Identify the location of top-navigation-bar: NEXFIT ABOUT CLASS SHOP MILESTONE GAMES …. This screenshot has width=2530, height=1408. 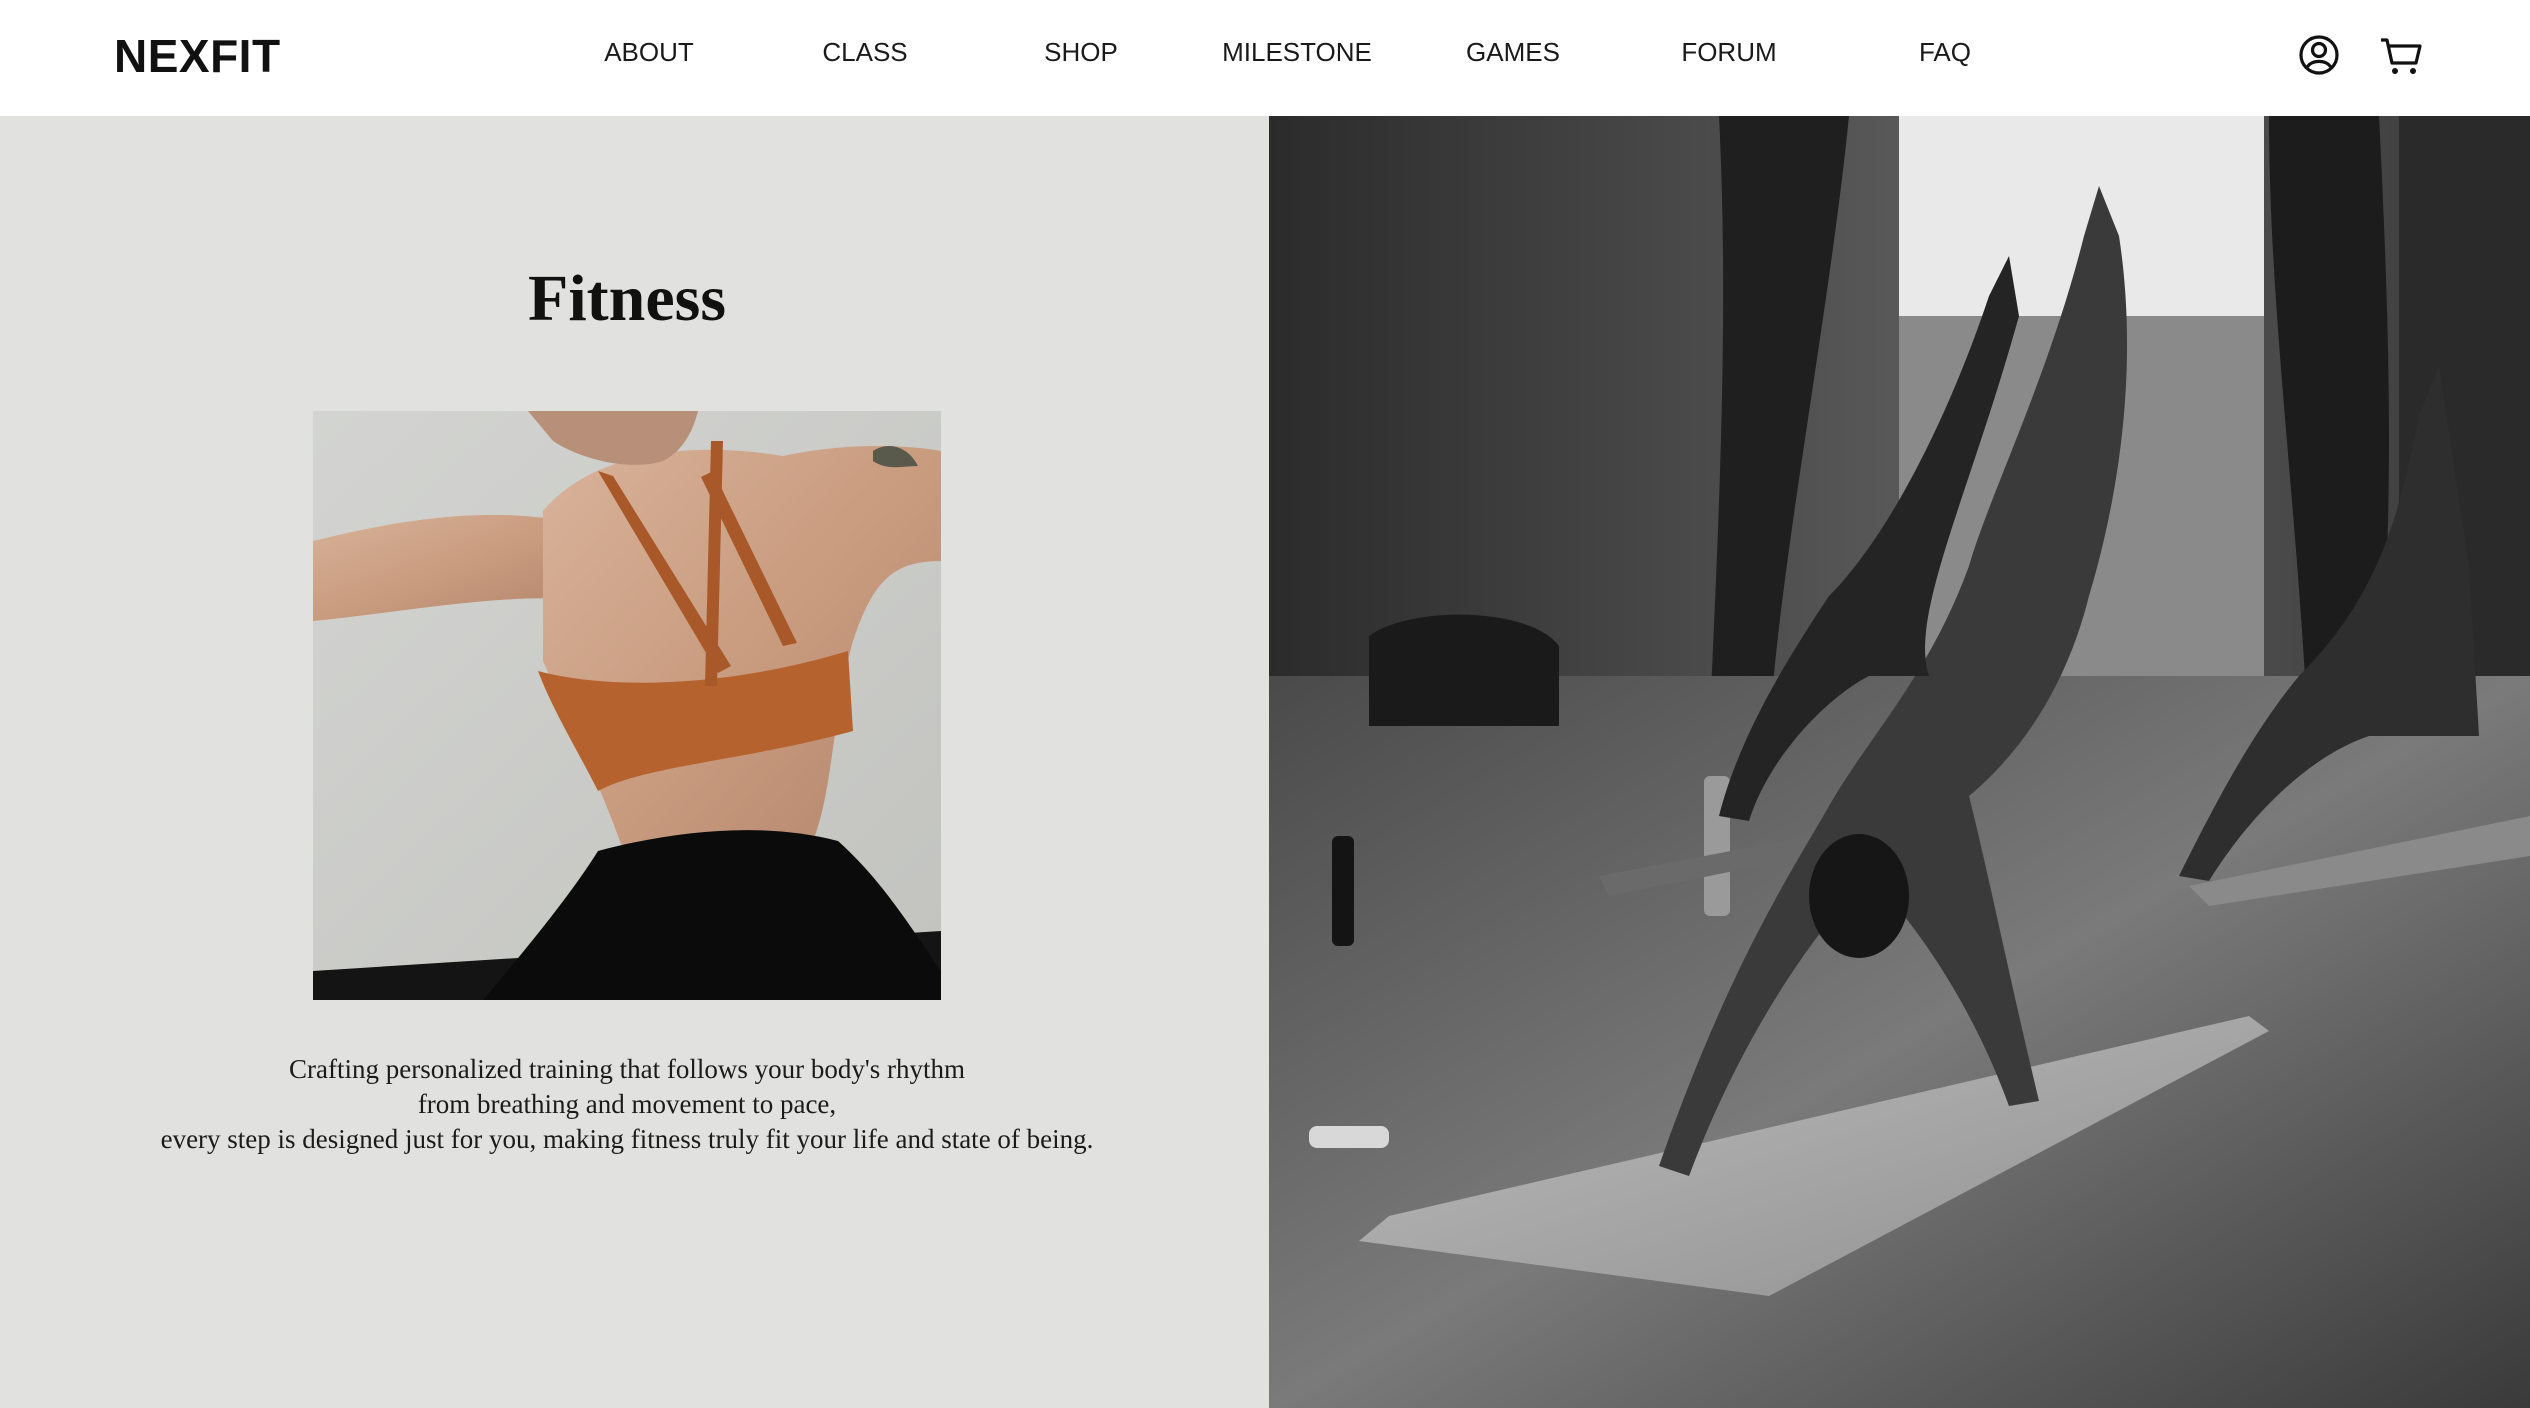
(1265, 58).